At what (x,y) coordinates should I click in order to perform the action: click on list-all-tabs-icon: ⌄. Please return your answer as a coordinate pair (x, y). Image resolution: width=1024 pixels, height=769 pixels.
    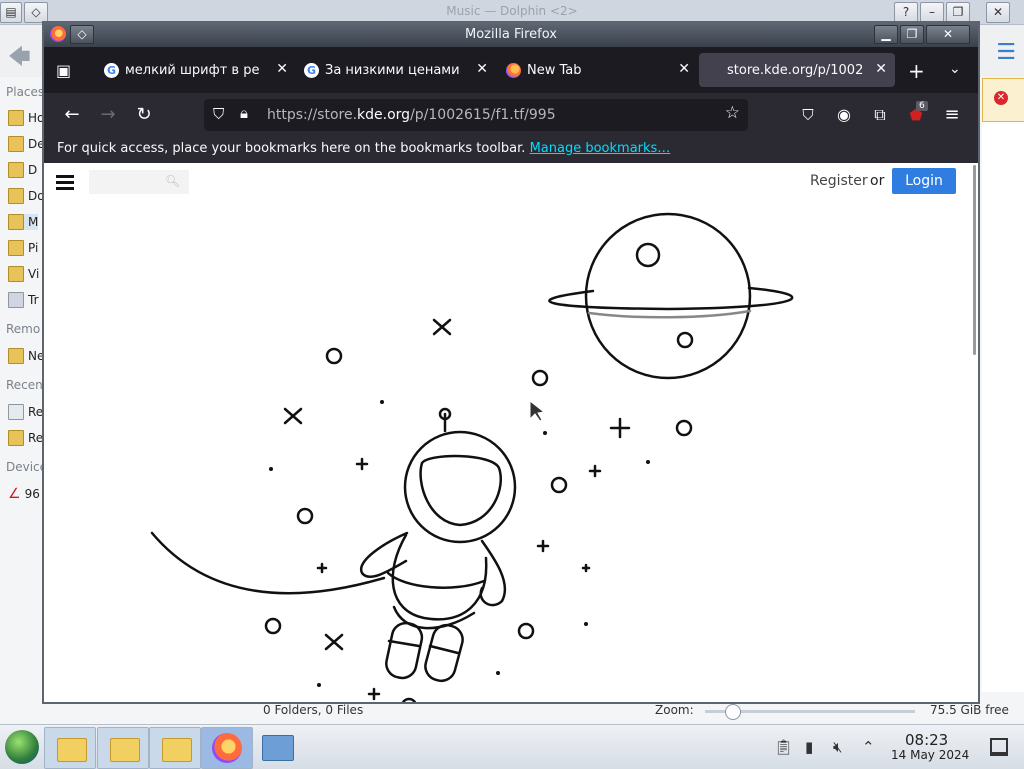
    Looking at the image, I should click on (955, 69).